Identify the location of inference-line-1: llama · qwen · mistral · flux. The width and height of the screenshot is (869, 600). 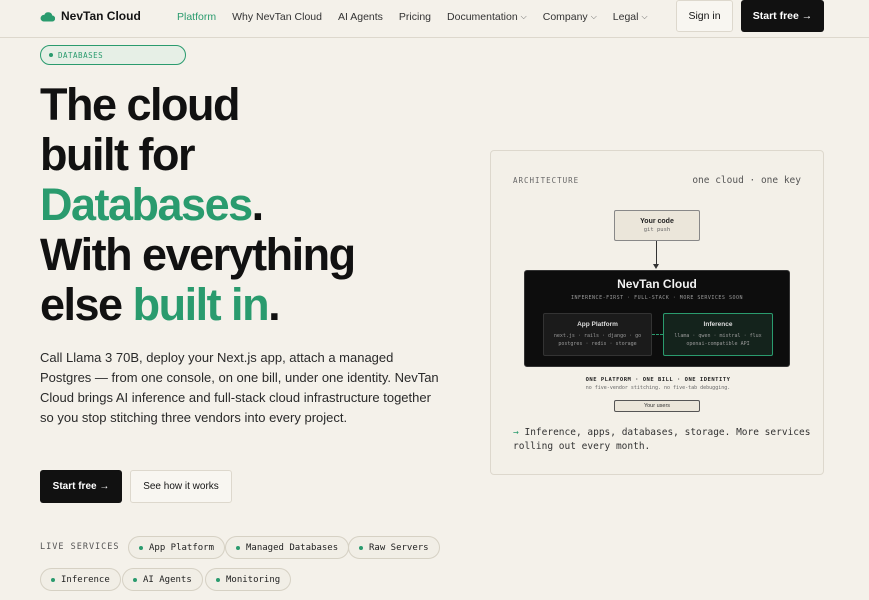
(718, 336).